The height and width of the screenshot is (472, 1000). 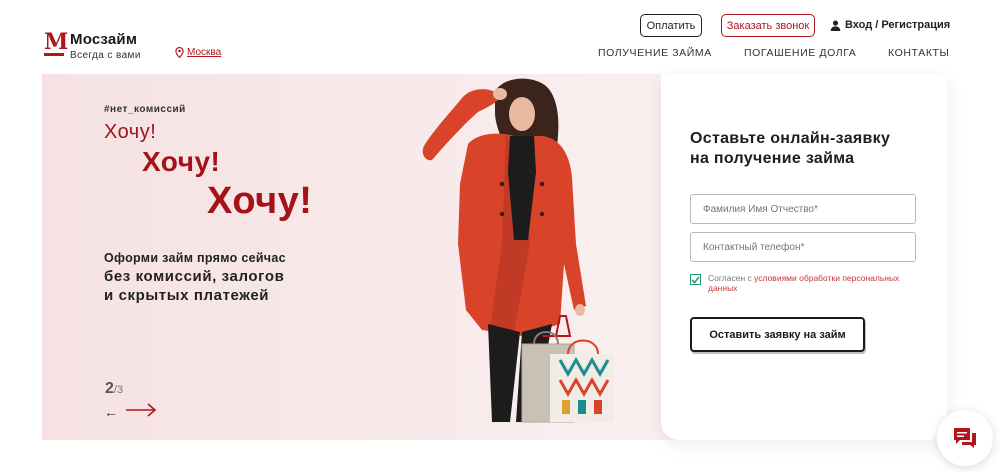 I want to click on logo-text: Мосзайм Всегда с вами, so click(x=105, y=46).